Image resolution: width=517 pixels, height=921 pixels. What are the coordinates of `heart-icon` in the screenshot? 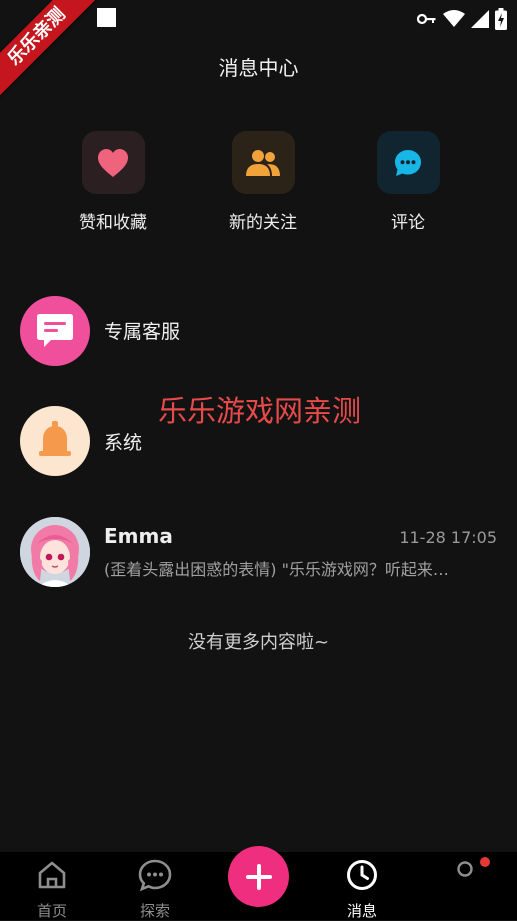 It's located at (113, 162).